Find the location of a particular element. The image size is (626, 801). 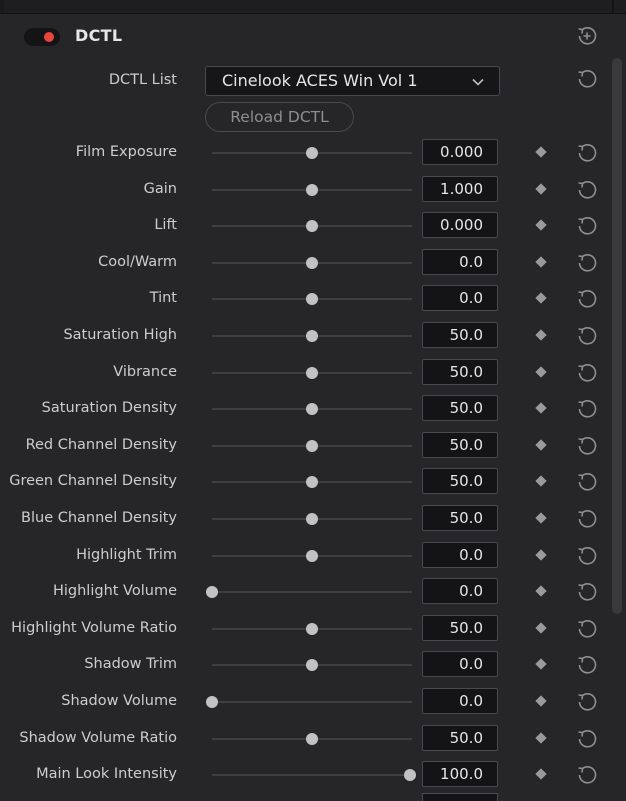

dctl-list-dropdown: Cinelook ACES Win Vol 1 is located at coordinates (352, 81).